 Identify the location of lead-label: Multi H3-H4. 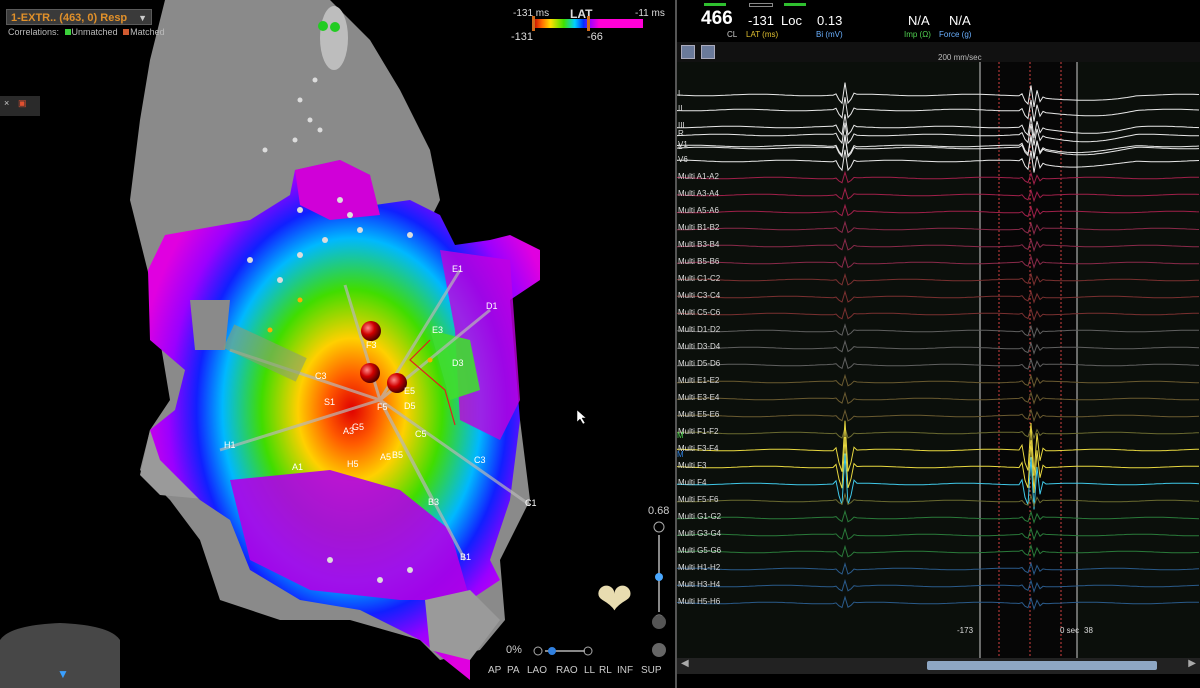
(699, 584).